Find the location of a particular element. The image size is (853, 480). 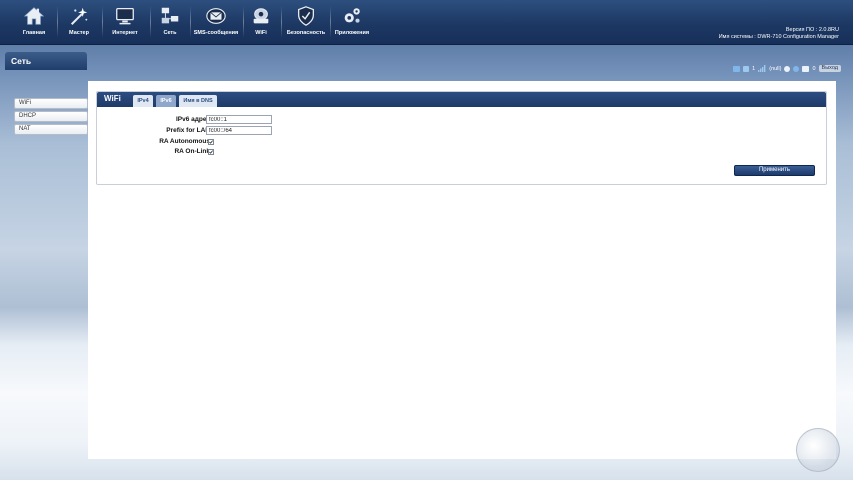

nav-security-label: Безопасность is located at coordinates (306, 33).